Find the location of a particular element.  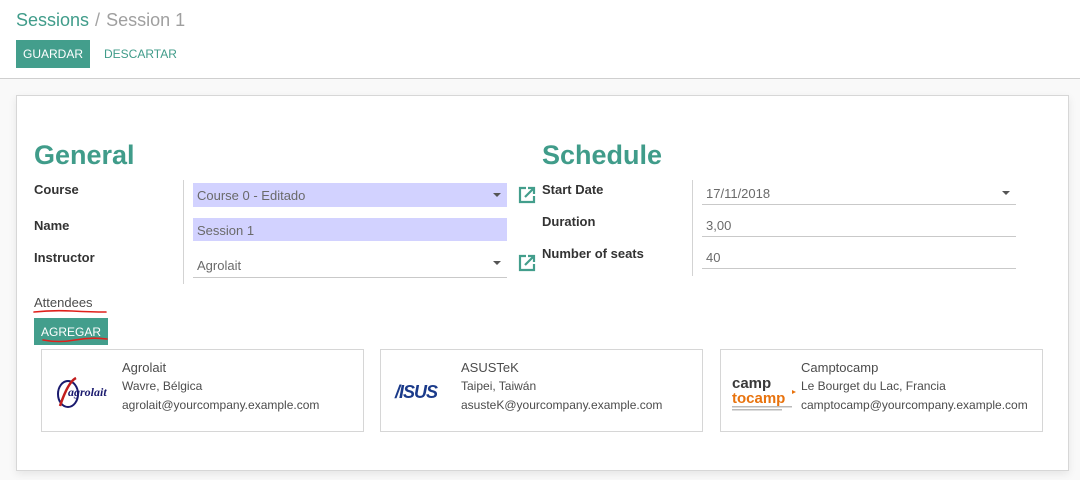

attendee-address: Wavre, Bélgica is located at coordinates (162, 386).